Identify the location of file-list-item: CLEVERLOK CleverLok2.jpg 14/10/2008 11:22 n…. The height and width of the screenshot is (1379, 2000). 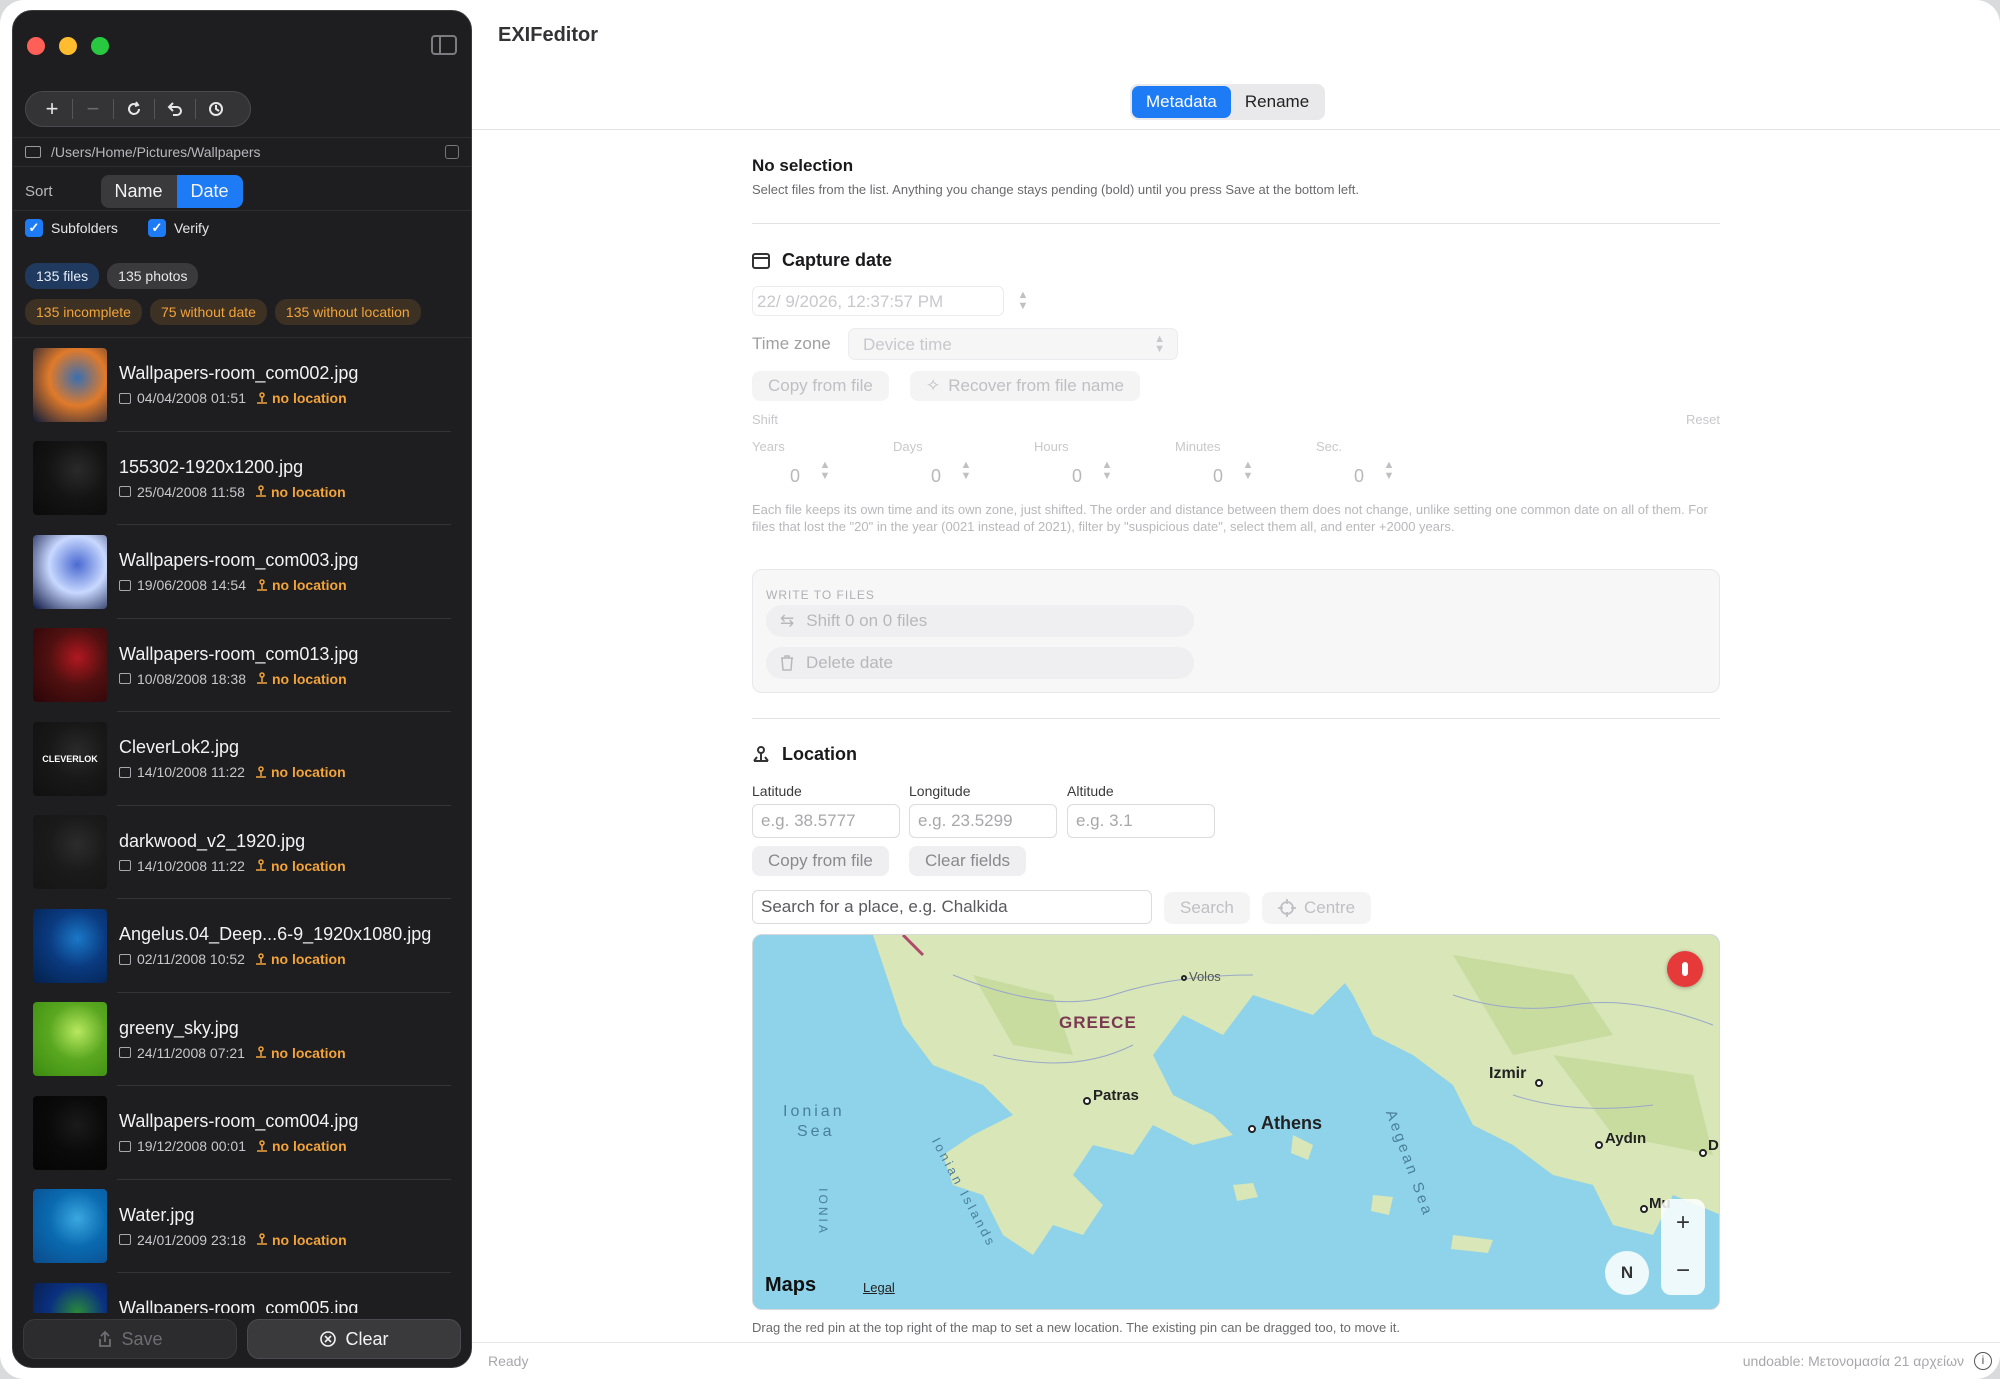
(242, 759).